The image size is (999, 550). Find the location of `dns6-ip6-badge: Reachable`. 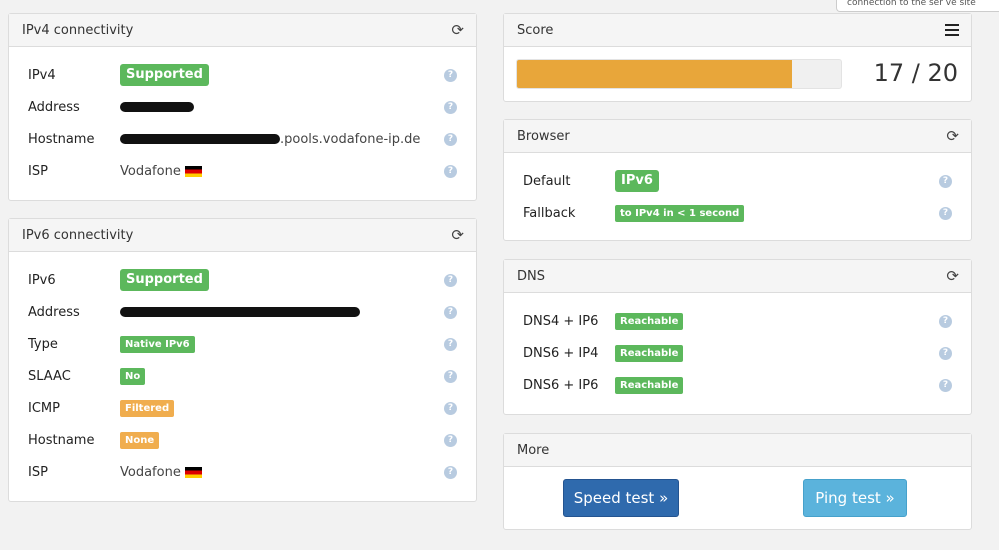

dns6-ip6-badge: Reachable is located at coordinates (649, 385).